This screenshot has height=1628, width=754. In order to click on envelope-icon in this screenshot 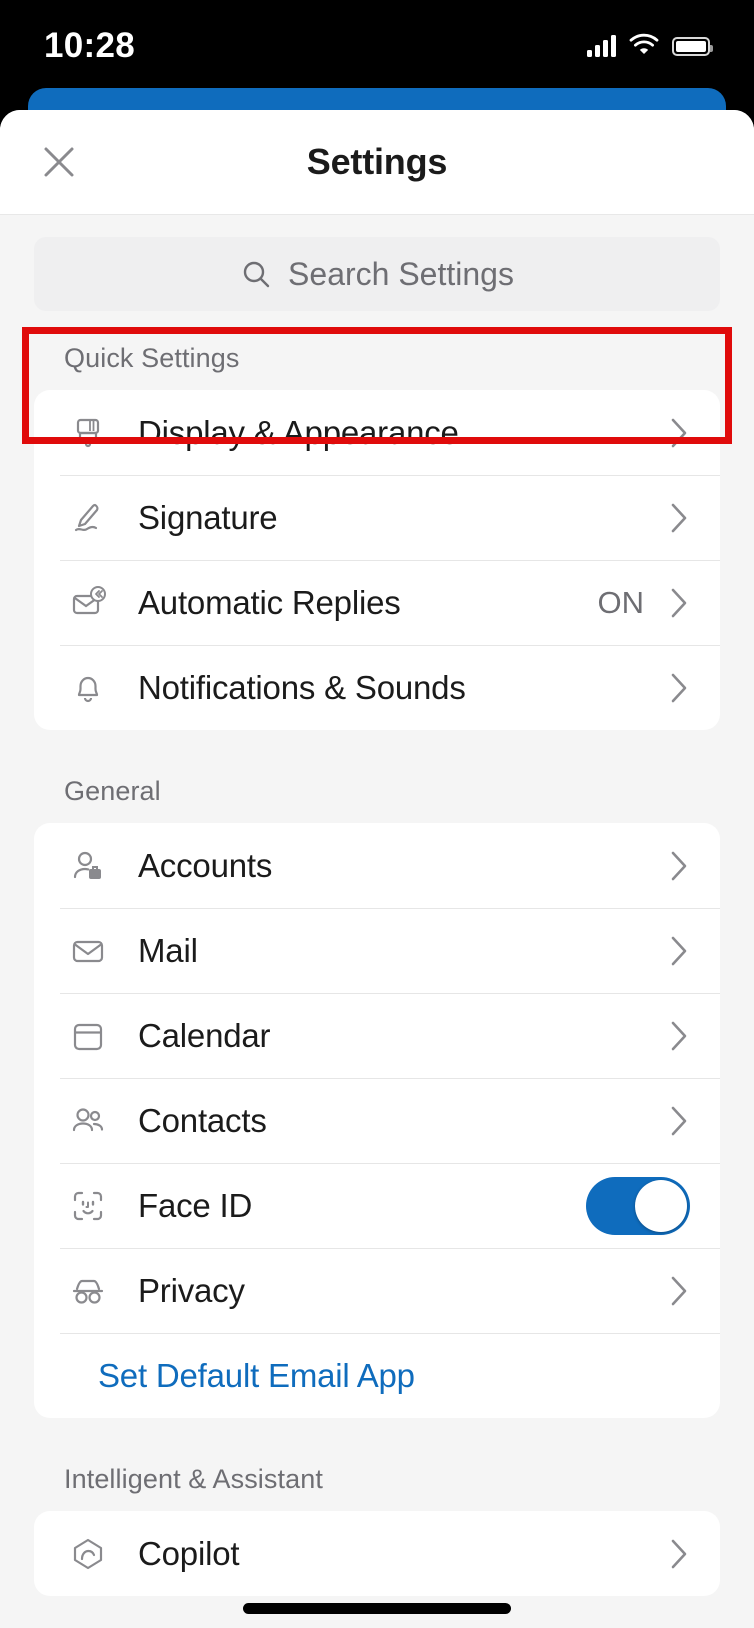, I will do `click(88, 951)`.